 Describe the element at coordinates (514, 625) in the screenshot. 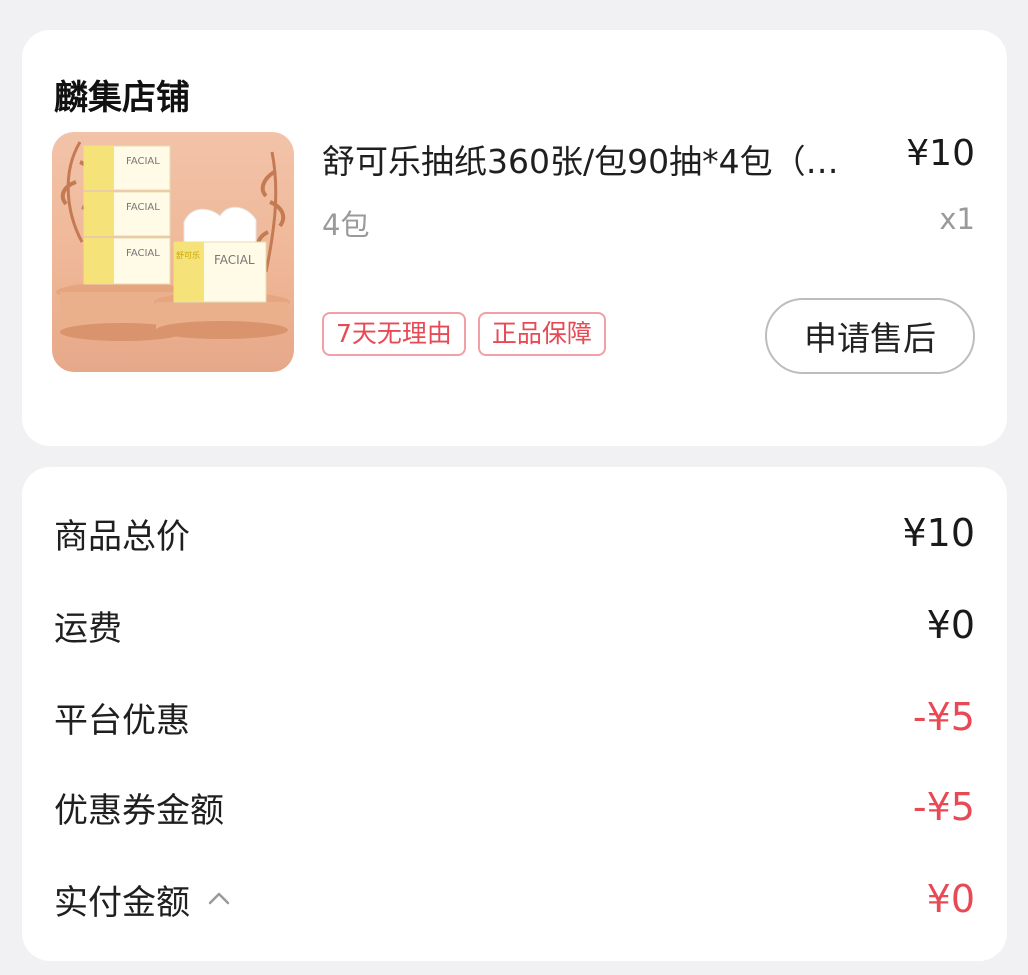

I see `summary-row-shipping: 运费 ¥0` at that location.